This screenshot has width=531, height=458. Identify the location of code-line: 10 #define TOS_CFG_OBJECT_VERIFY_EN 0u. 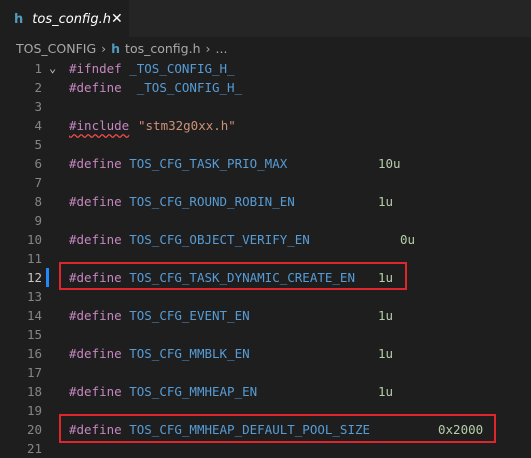
(265, 239).